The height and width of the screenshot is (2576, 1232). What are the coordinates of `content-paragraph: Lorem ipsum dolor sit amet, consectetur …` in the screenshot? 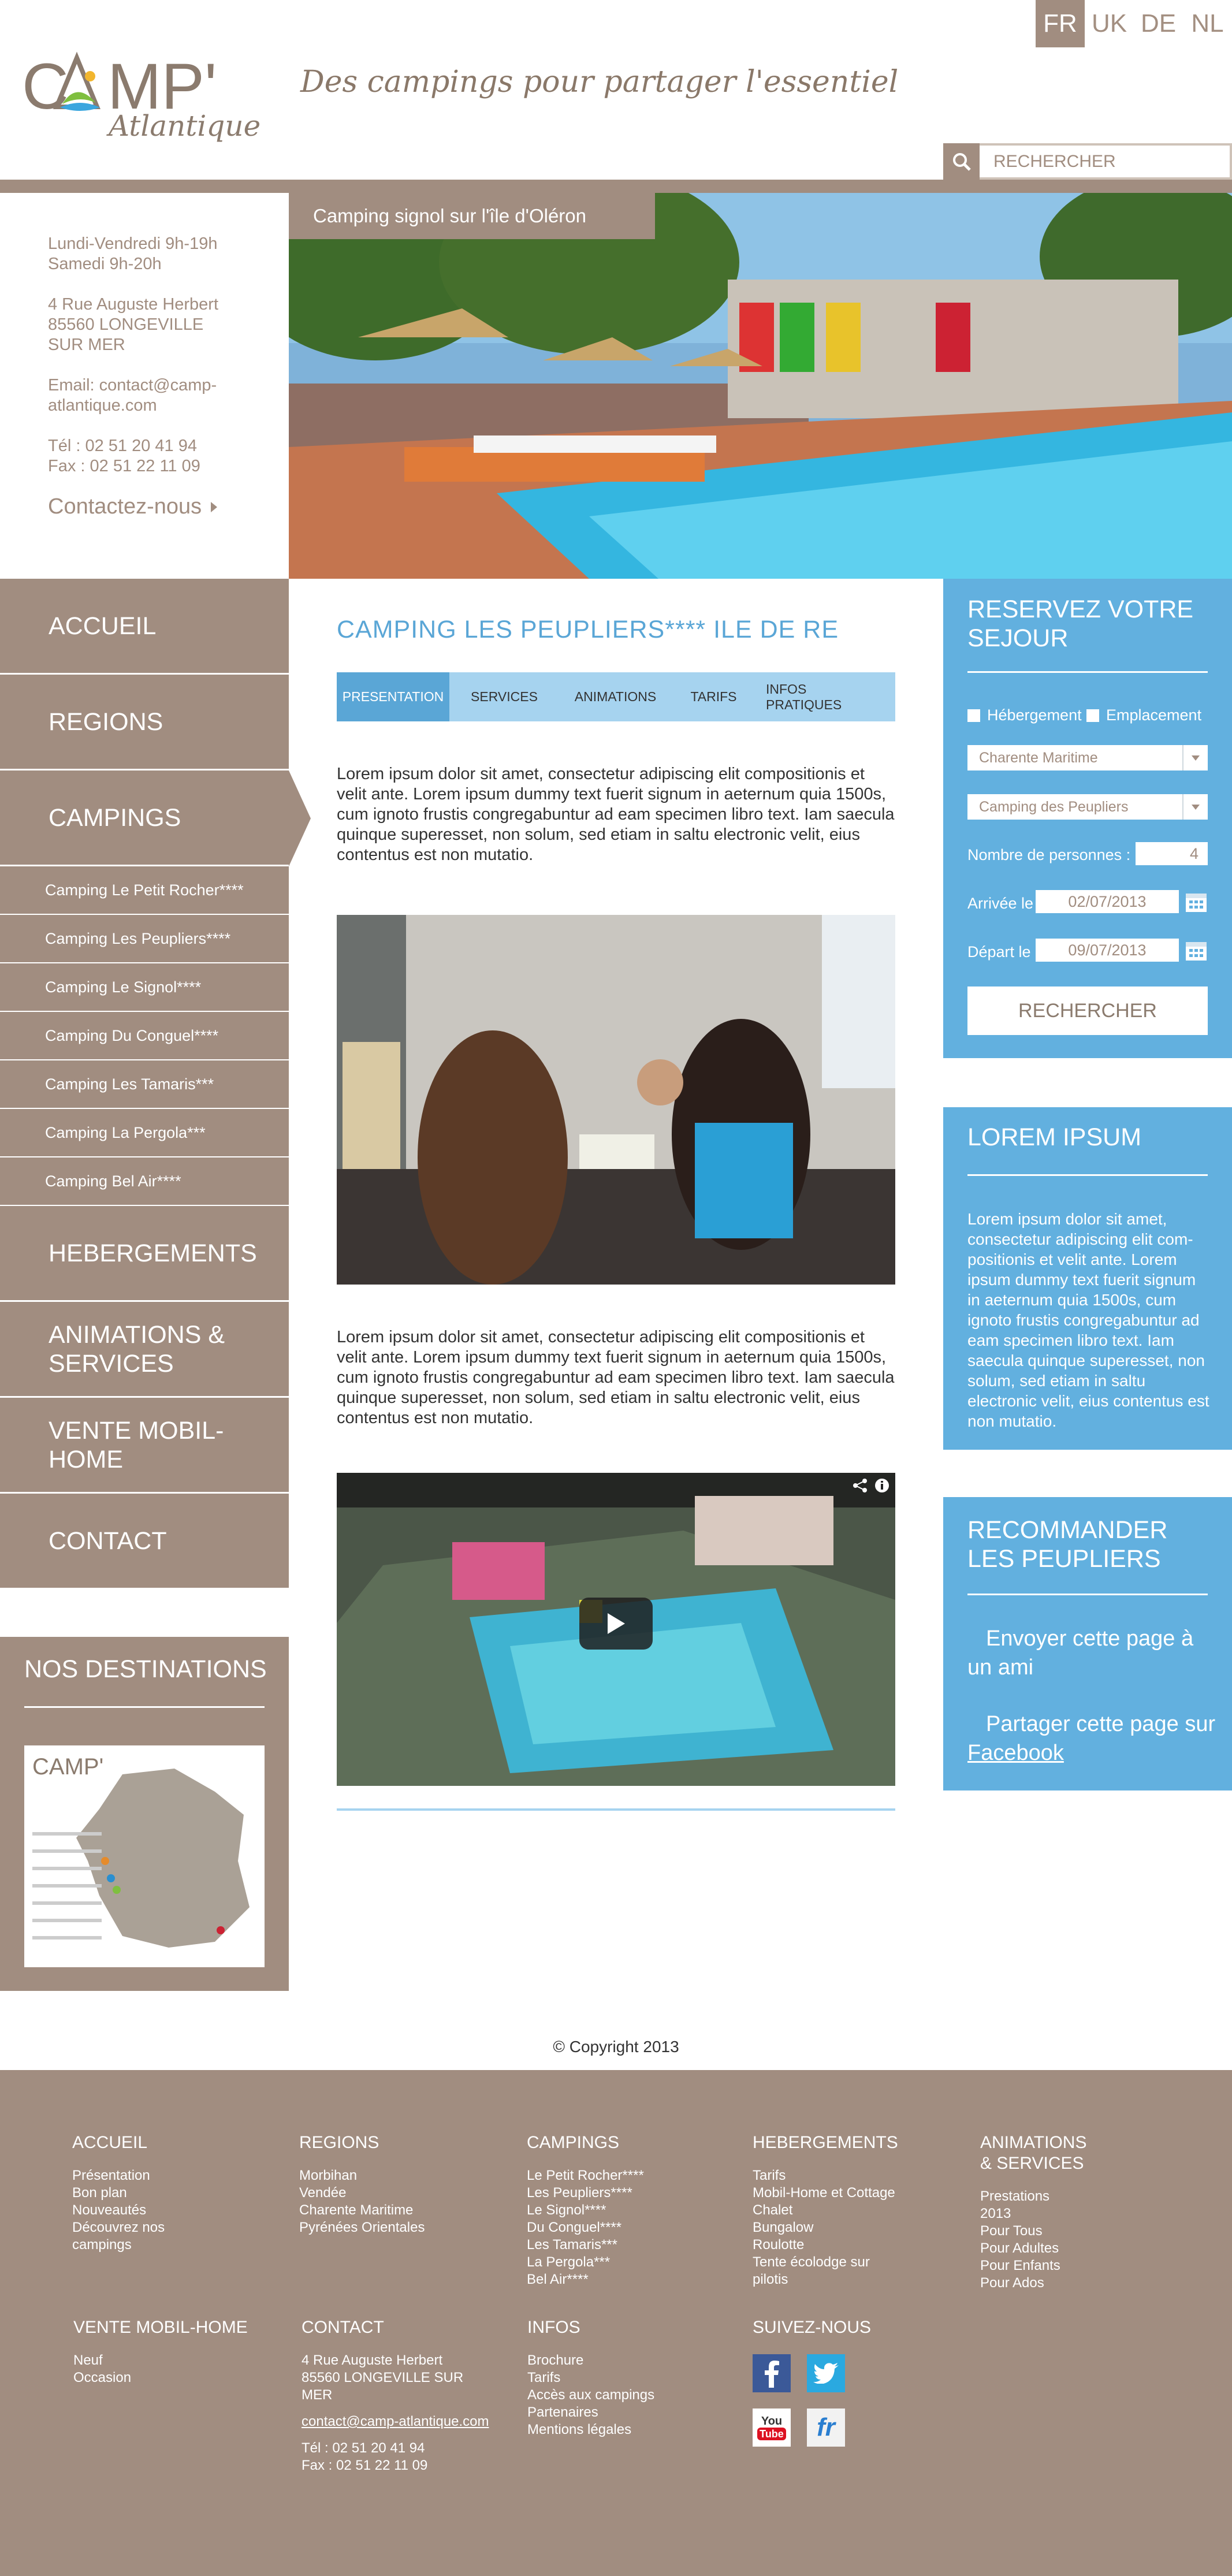 It's located at (616, 1377).